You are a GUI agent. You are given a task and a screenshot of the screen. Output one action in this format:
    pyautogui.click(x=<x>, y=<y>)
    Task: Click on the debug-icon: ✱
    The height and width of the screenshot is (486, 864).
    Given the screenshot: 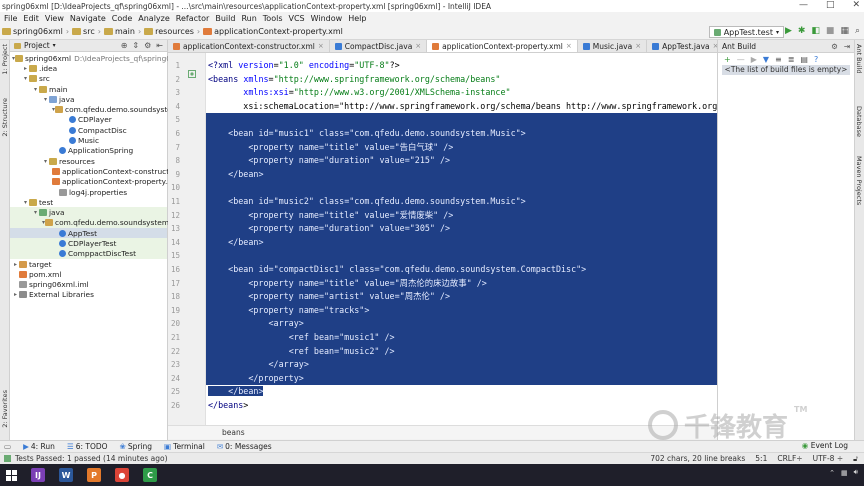 What is the action you would take?
    pyautogui.click(x=802, y=31)
    